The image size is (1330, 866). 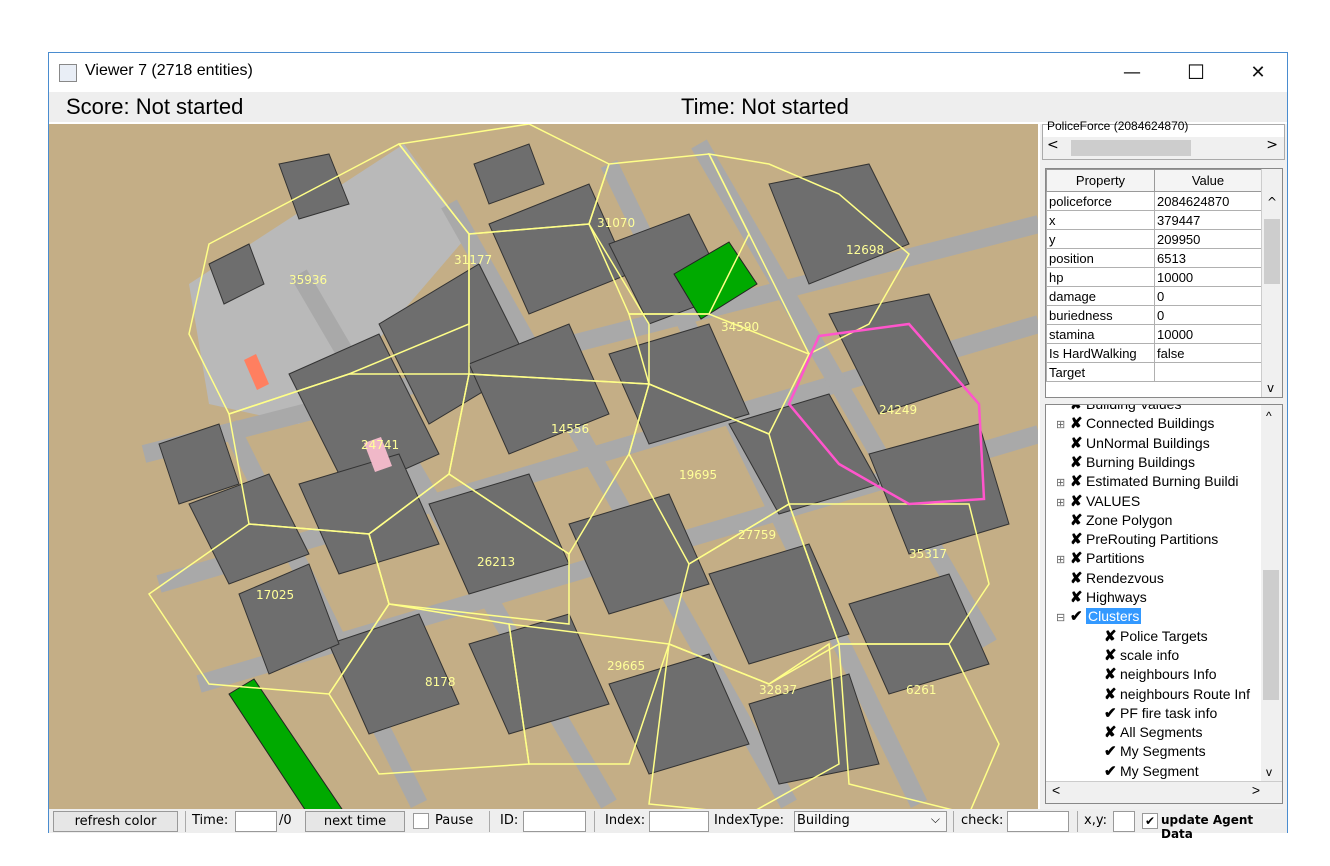 I want to click on property-value: 209950, so click(x=1208, y=239).